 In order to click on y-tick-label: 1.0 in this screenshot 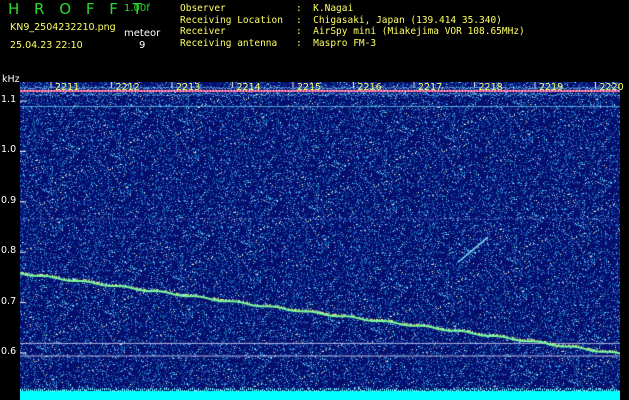, I will do `click(9, 150)`.